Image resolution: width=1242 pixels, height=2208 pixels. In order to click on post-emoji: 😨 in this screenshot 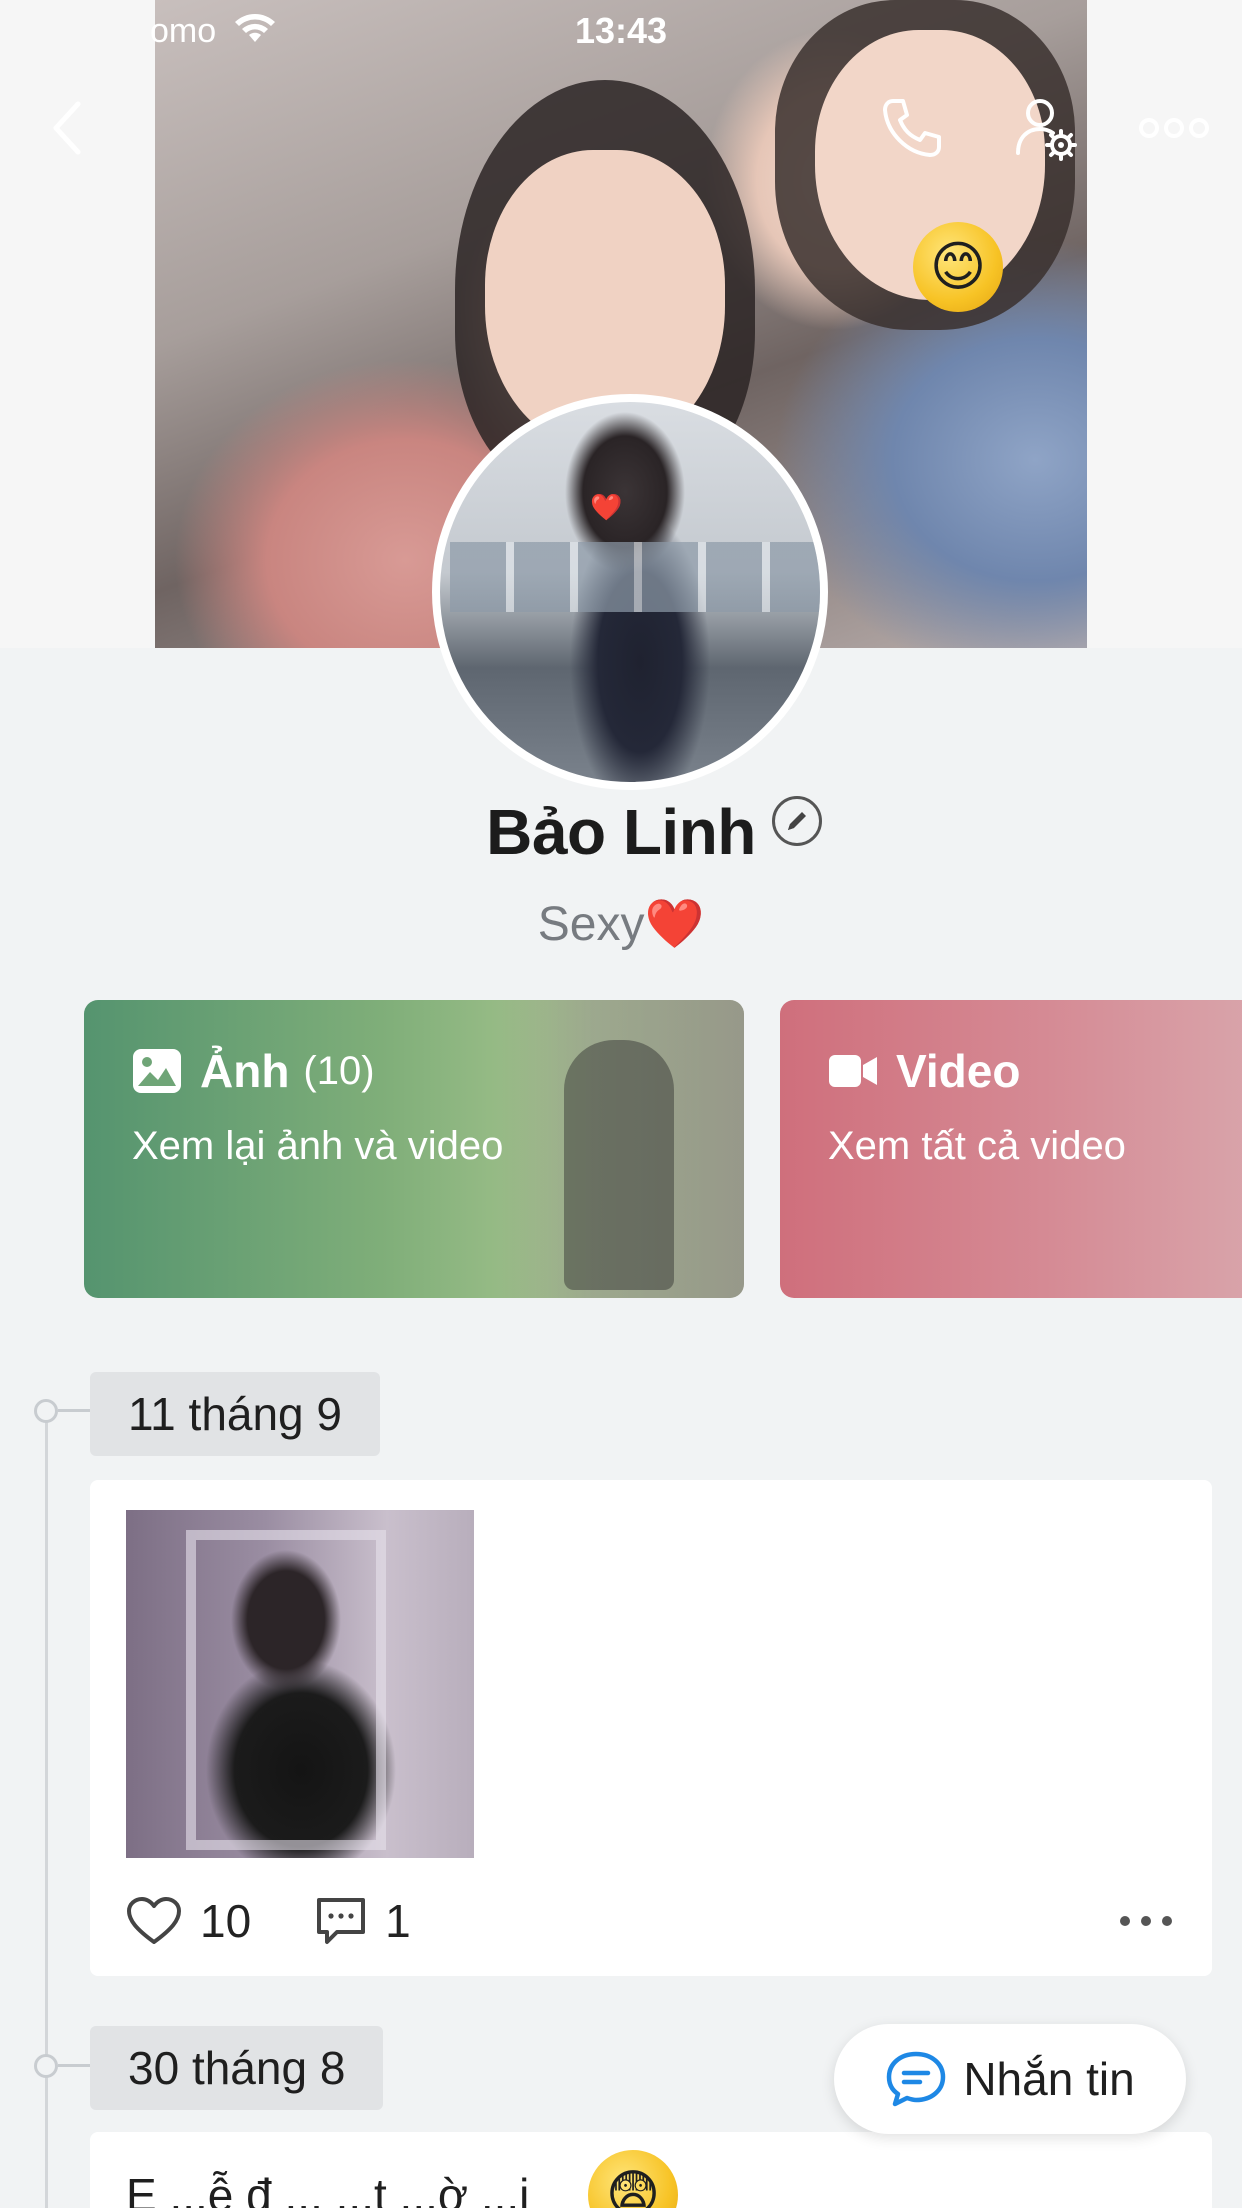, I will do `click(633, 2179)`.